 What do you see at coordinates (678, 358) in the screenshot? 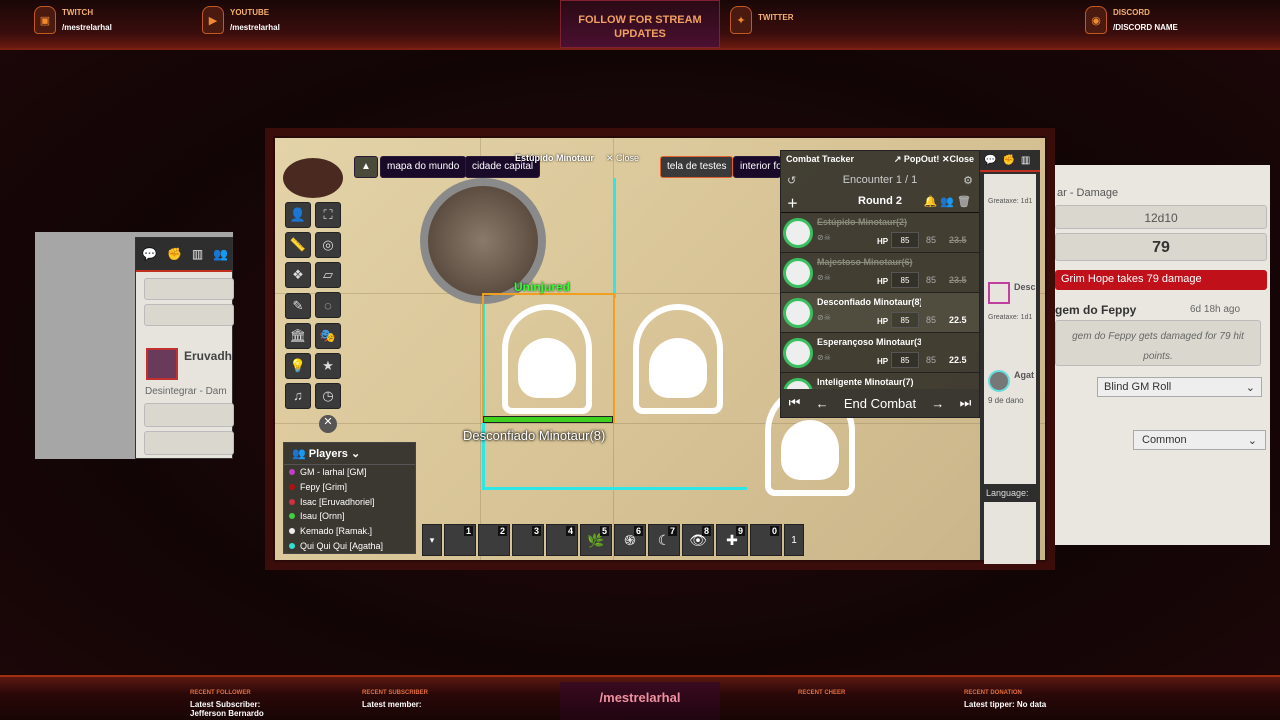
I see `minotaur-token` at bounding box center [678, 358].